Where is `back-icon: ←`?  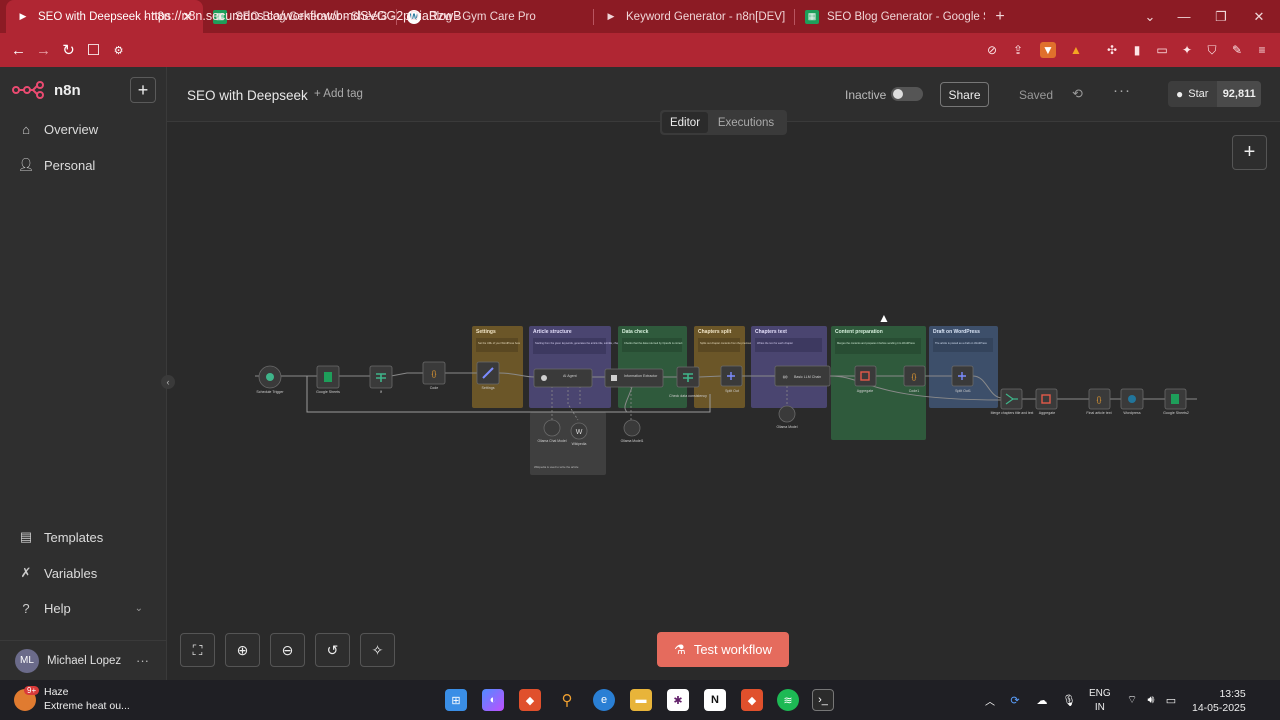
back-icon: ← is located at coordinates (18, 50).